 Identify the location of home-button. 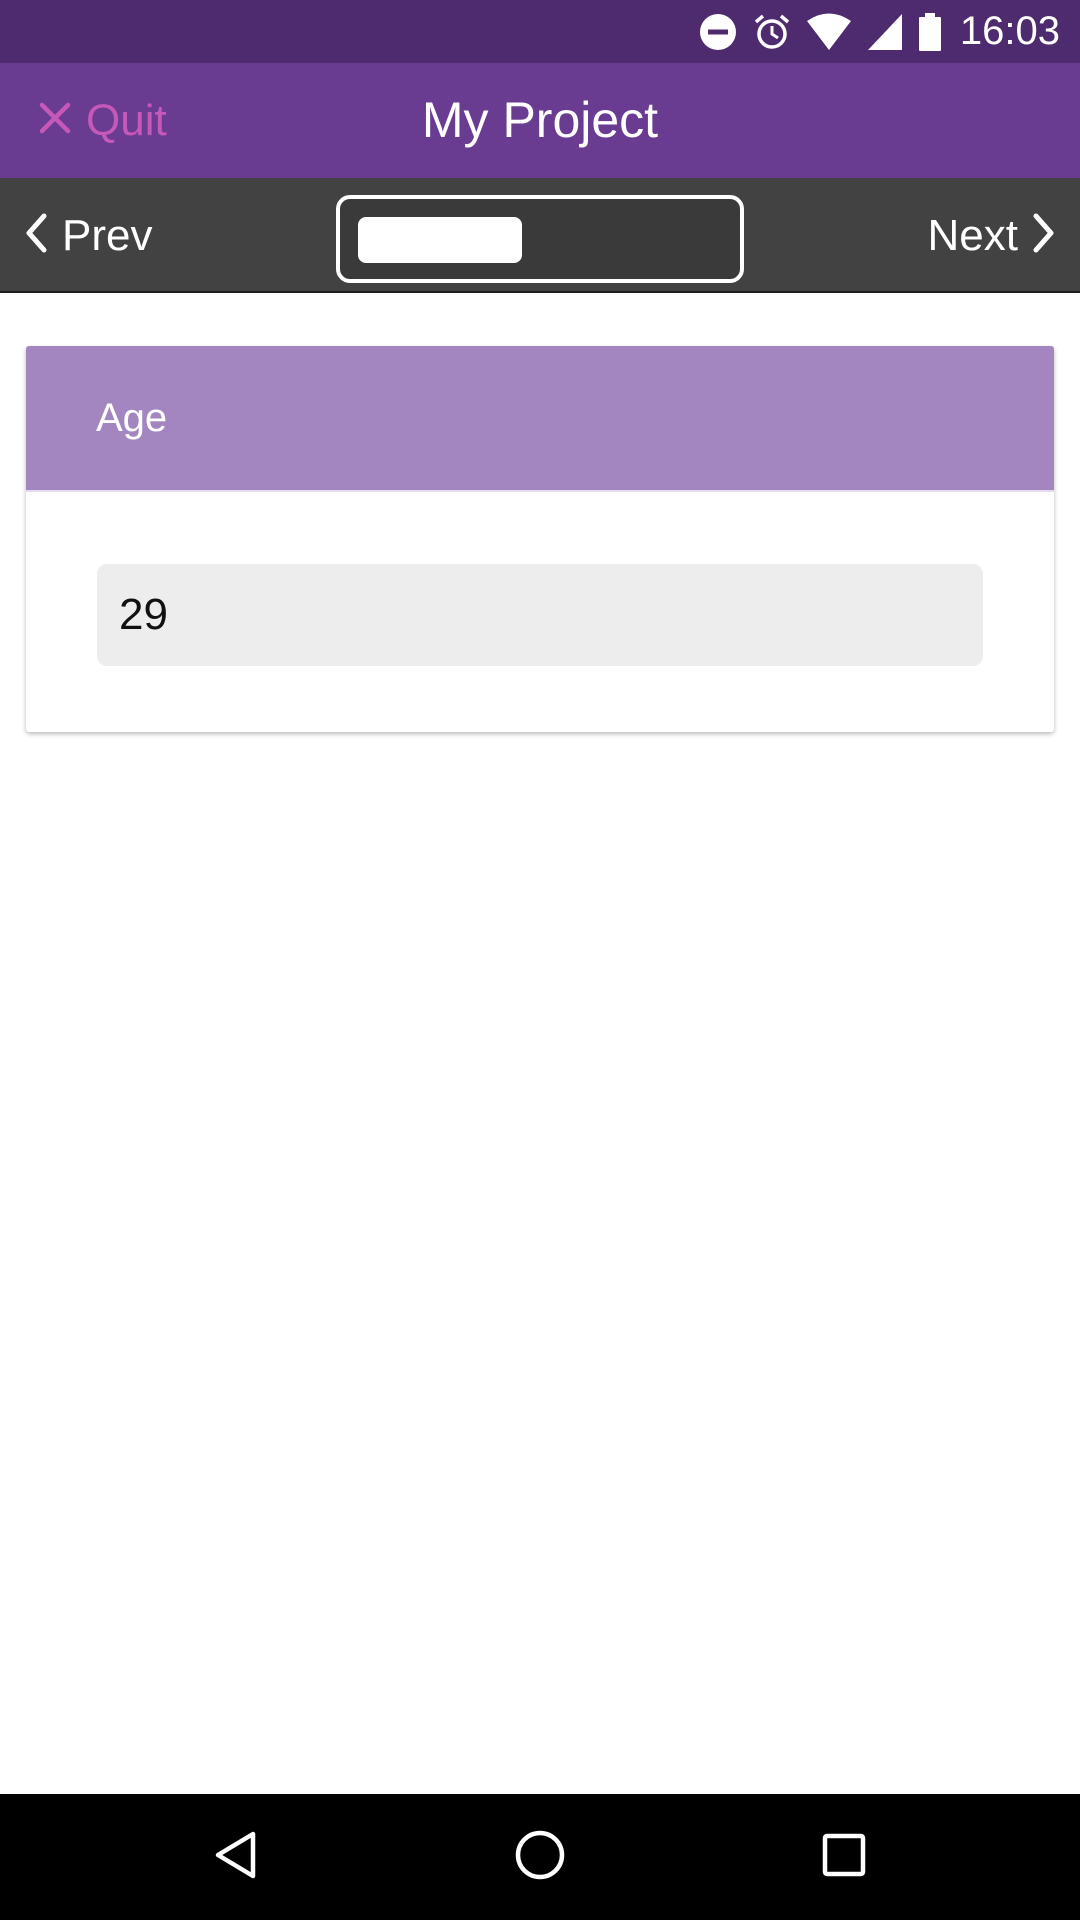
(540, 1857).